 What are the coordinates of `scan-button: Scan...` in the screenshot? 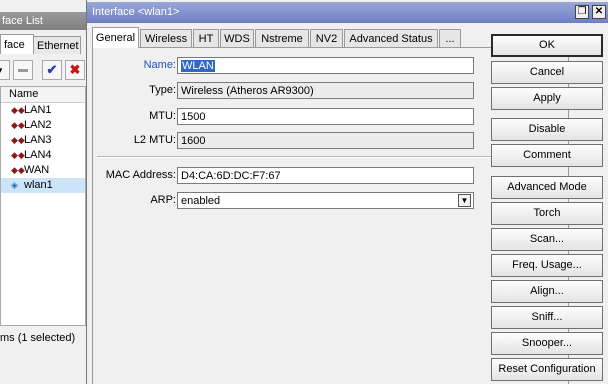 It's located at (547, 239).